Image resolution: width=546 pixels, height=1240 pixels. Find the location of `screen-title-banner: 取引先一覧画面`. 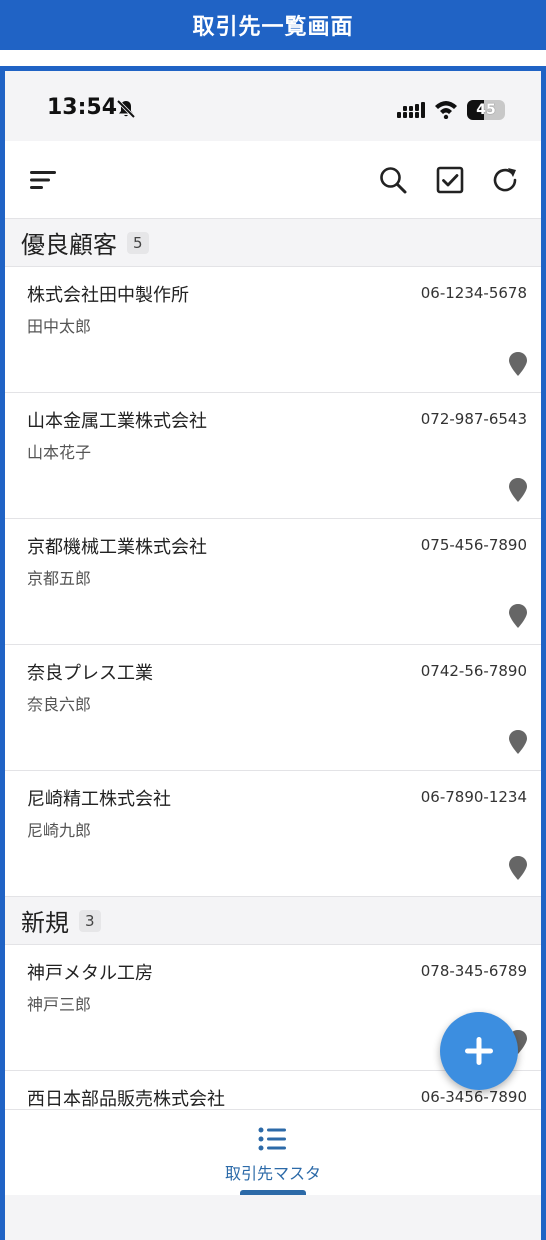

screen-title-banner: 取引先一覧画面 is located at coordinates (273, 25).